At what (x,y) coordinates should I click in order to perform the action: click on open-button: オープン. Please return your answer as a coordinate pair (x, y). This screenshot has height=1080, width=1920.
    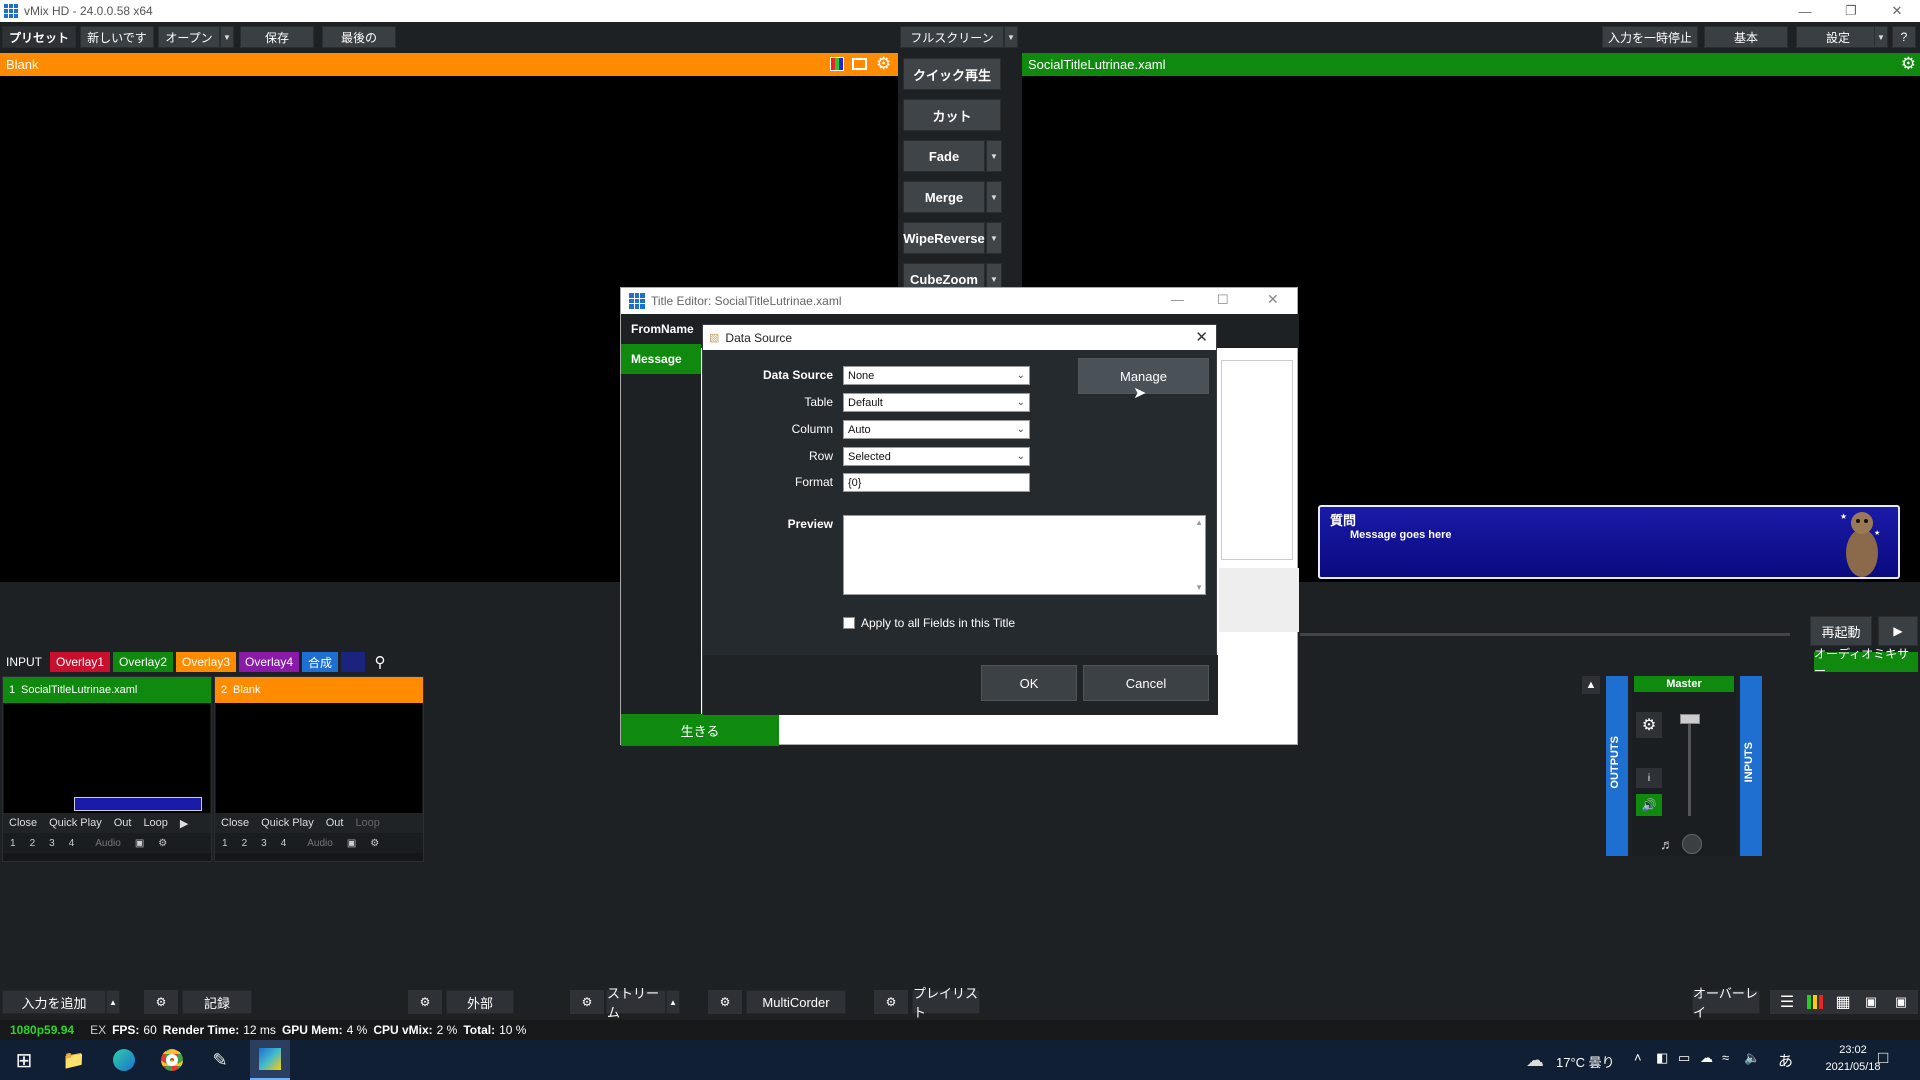
    Looking at the image, I should click on (189, 37).